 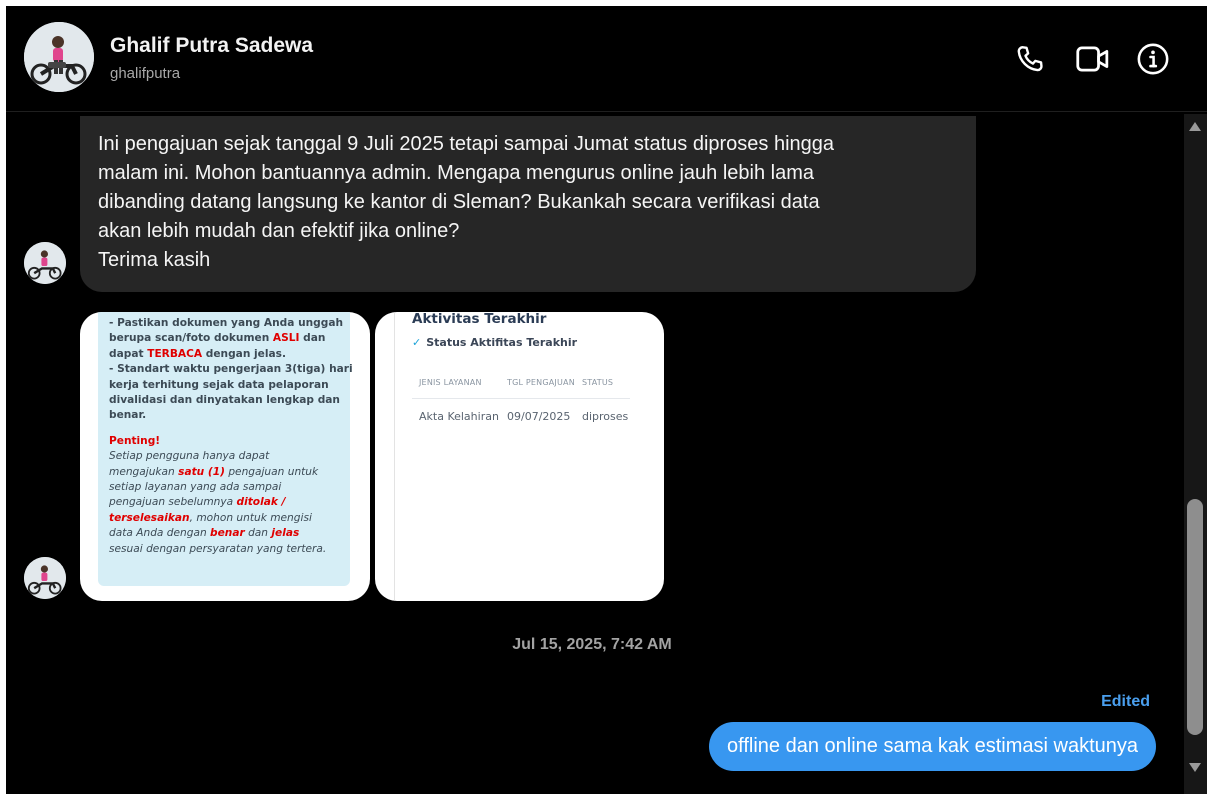 What do you see at coordinates (210, 517) in the screenshot?
I see `text-line: terselesaikan, mohon untuk mengisi` at bounding box center [210, 517].